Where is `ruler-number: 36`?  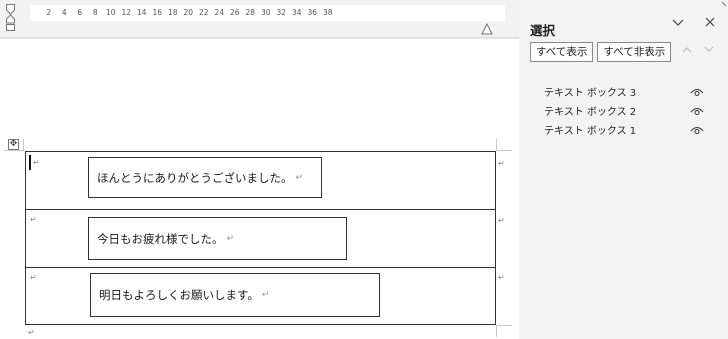
ruler-number: 36 is located at coordinates (312, 12).